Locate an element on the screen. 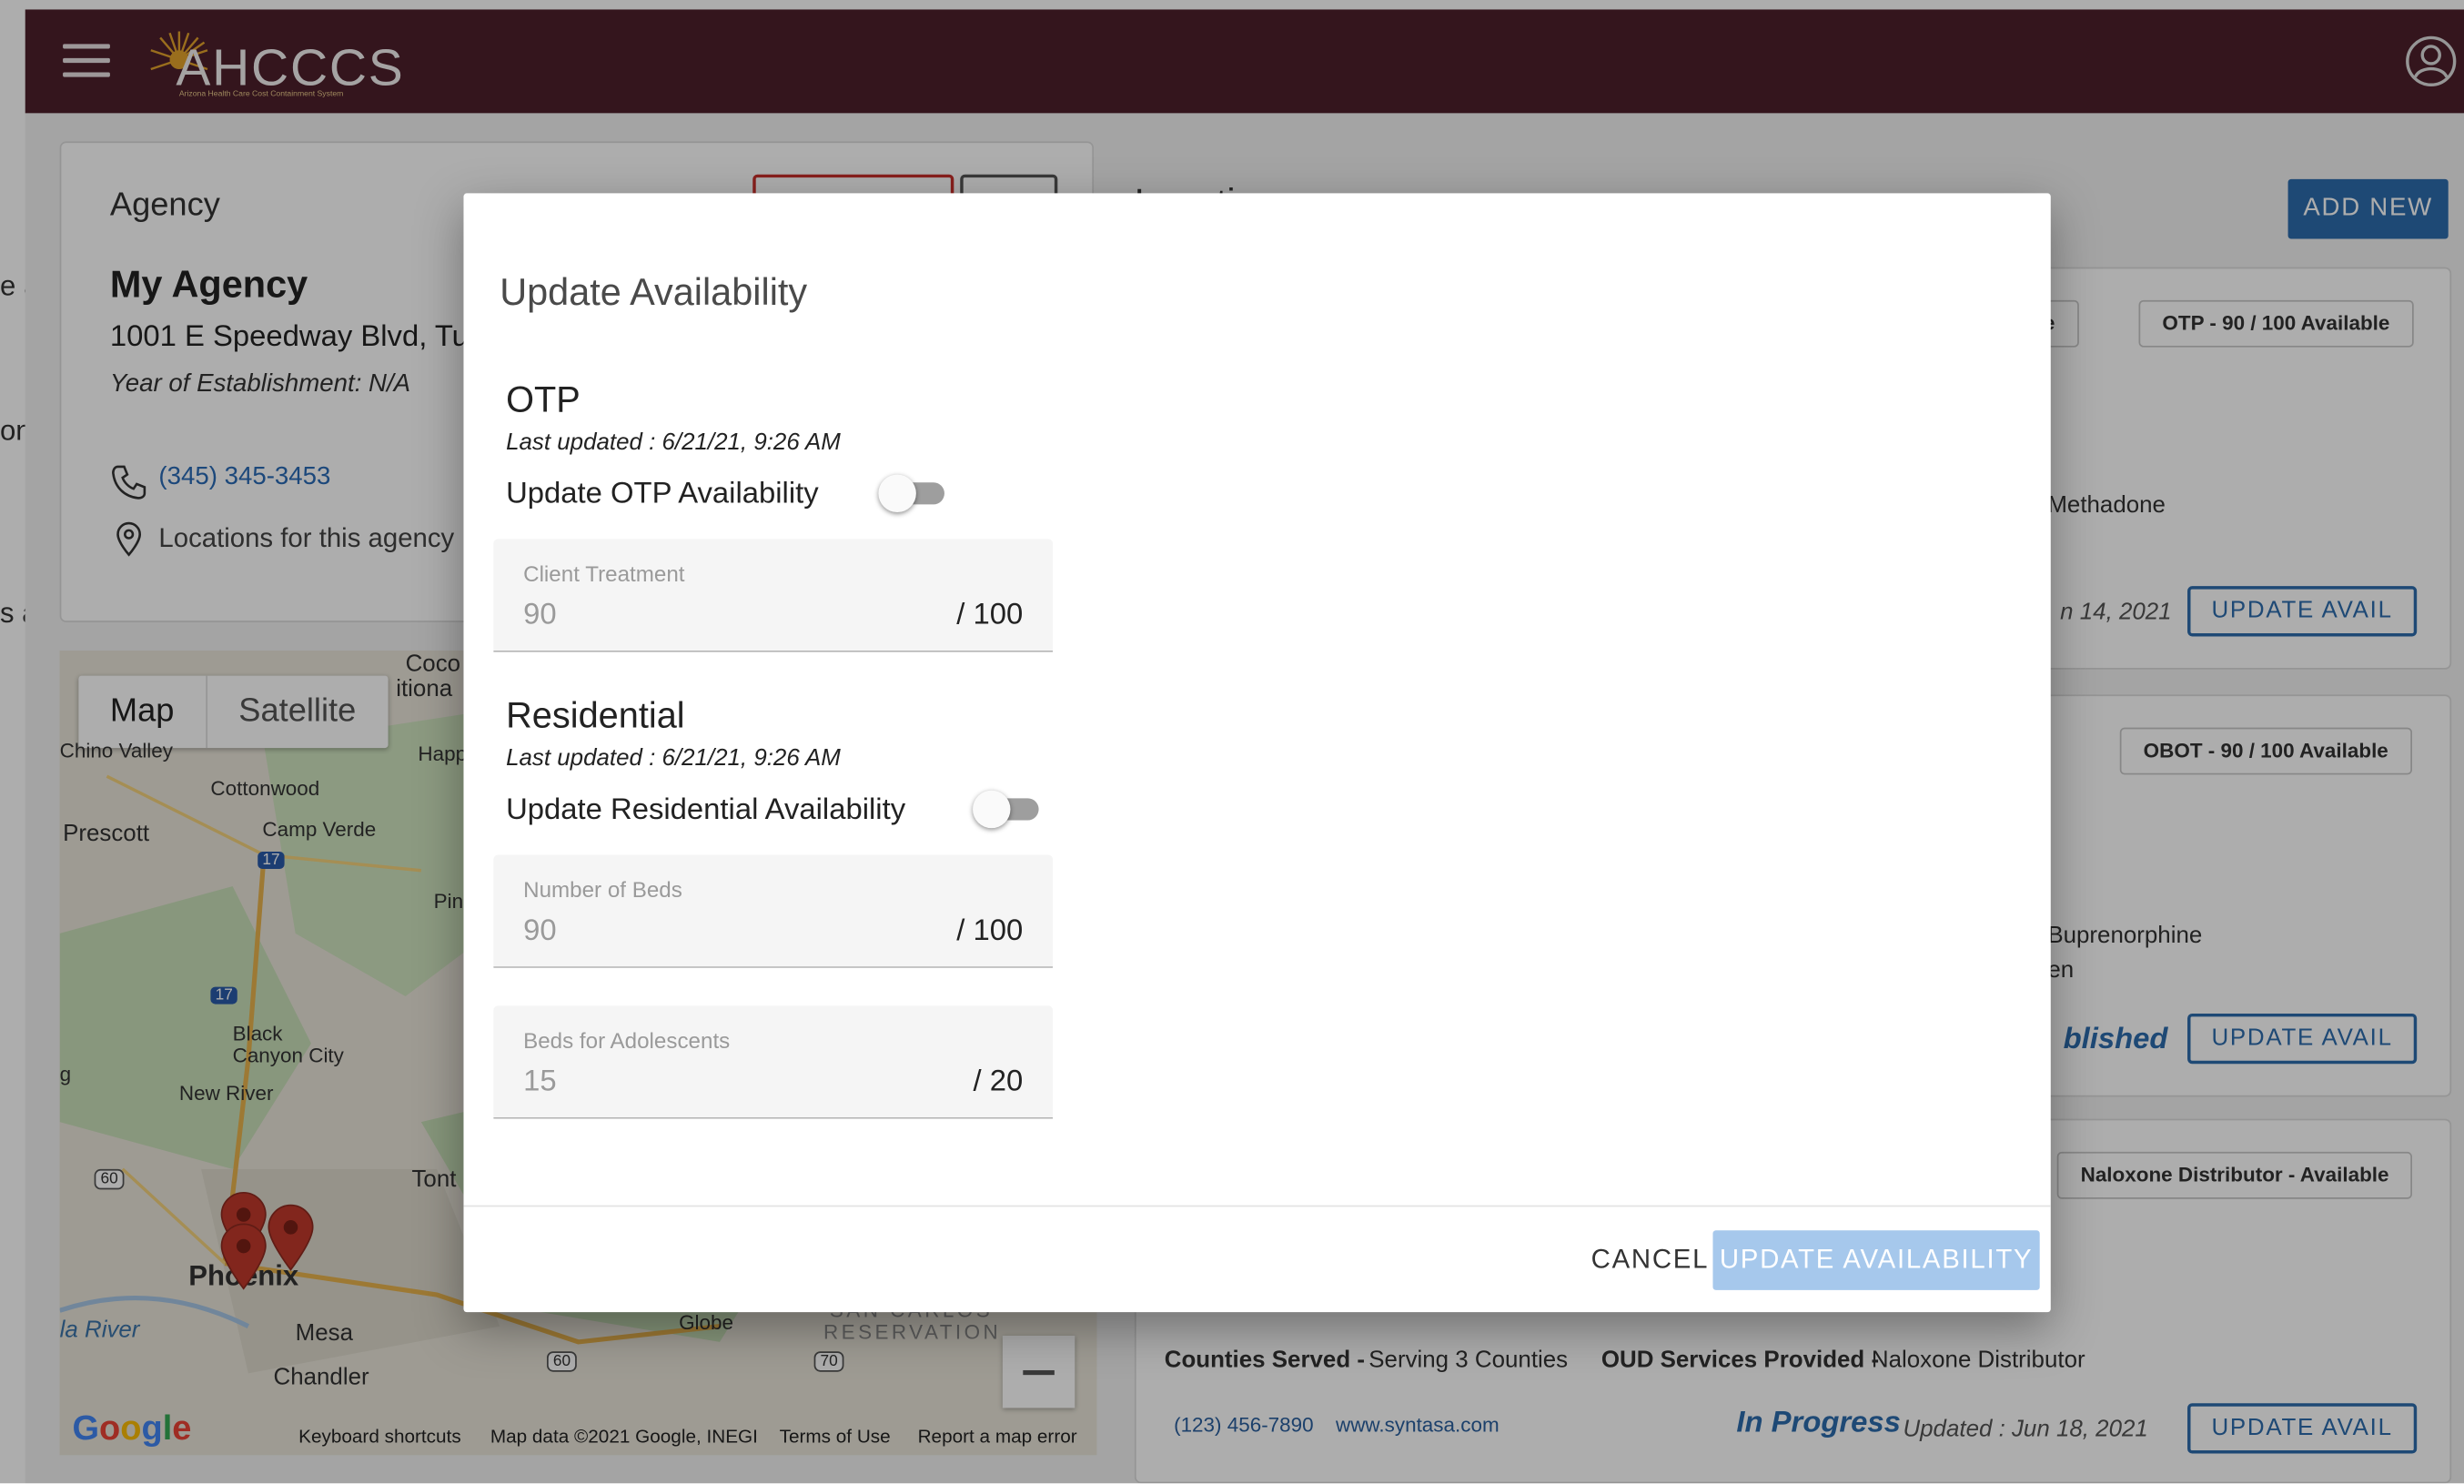 The height and width of the screenshot is (1484, 2464). dialog-title: Update Availability is located at coordinates (654, 293).